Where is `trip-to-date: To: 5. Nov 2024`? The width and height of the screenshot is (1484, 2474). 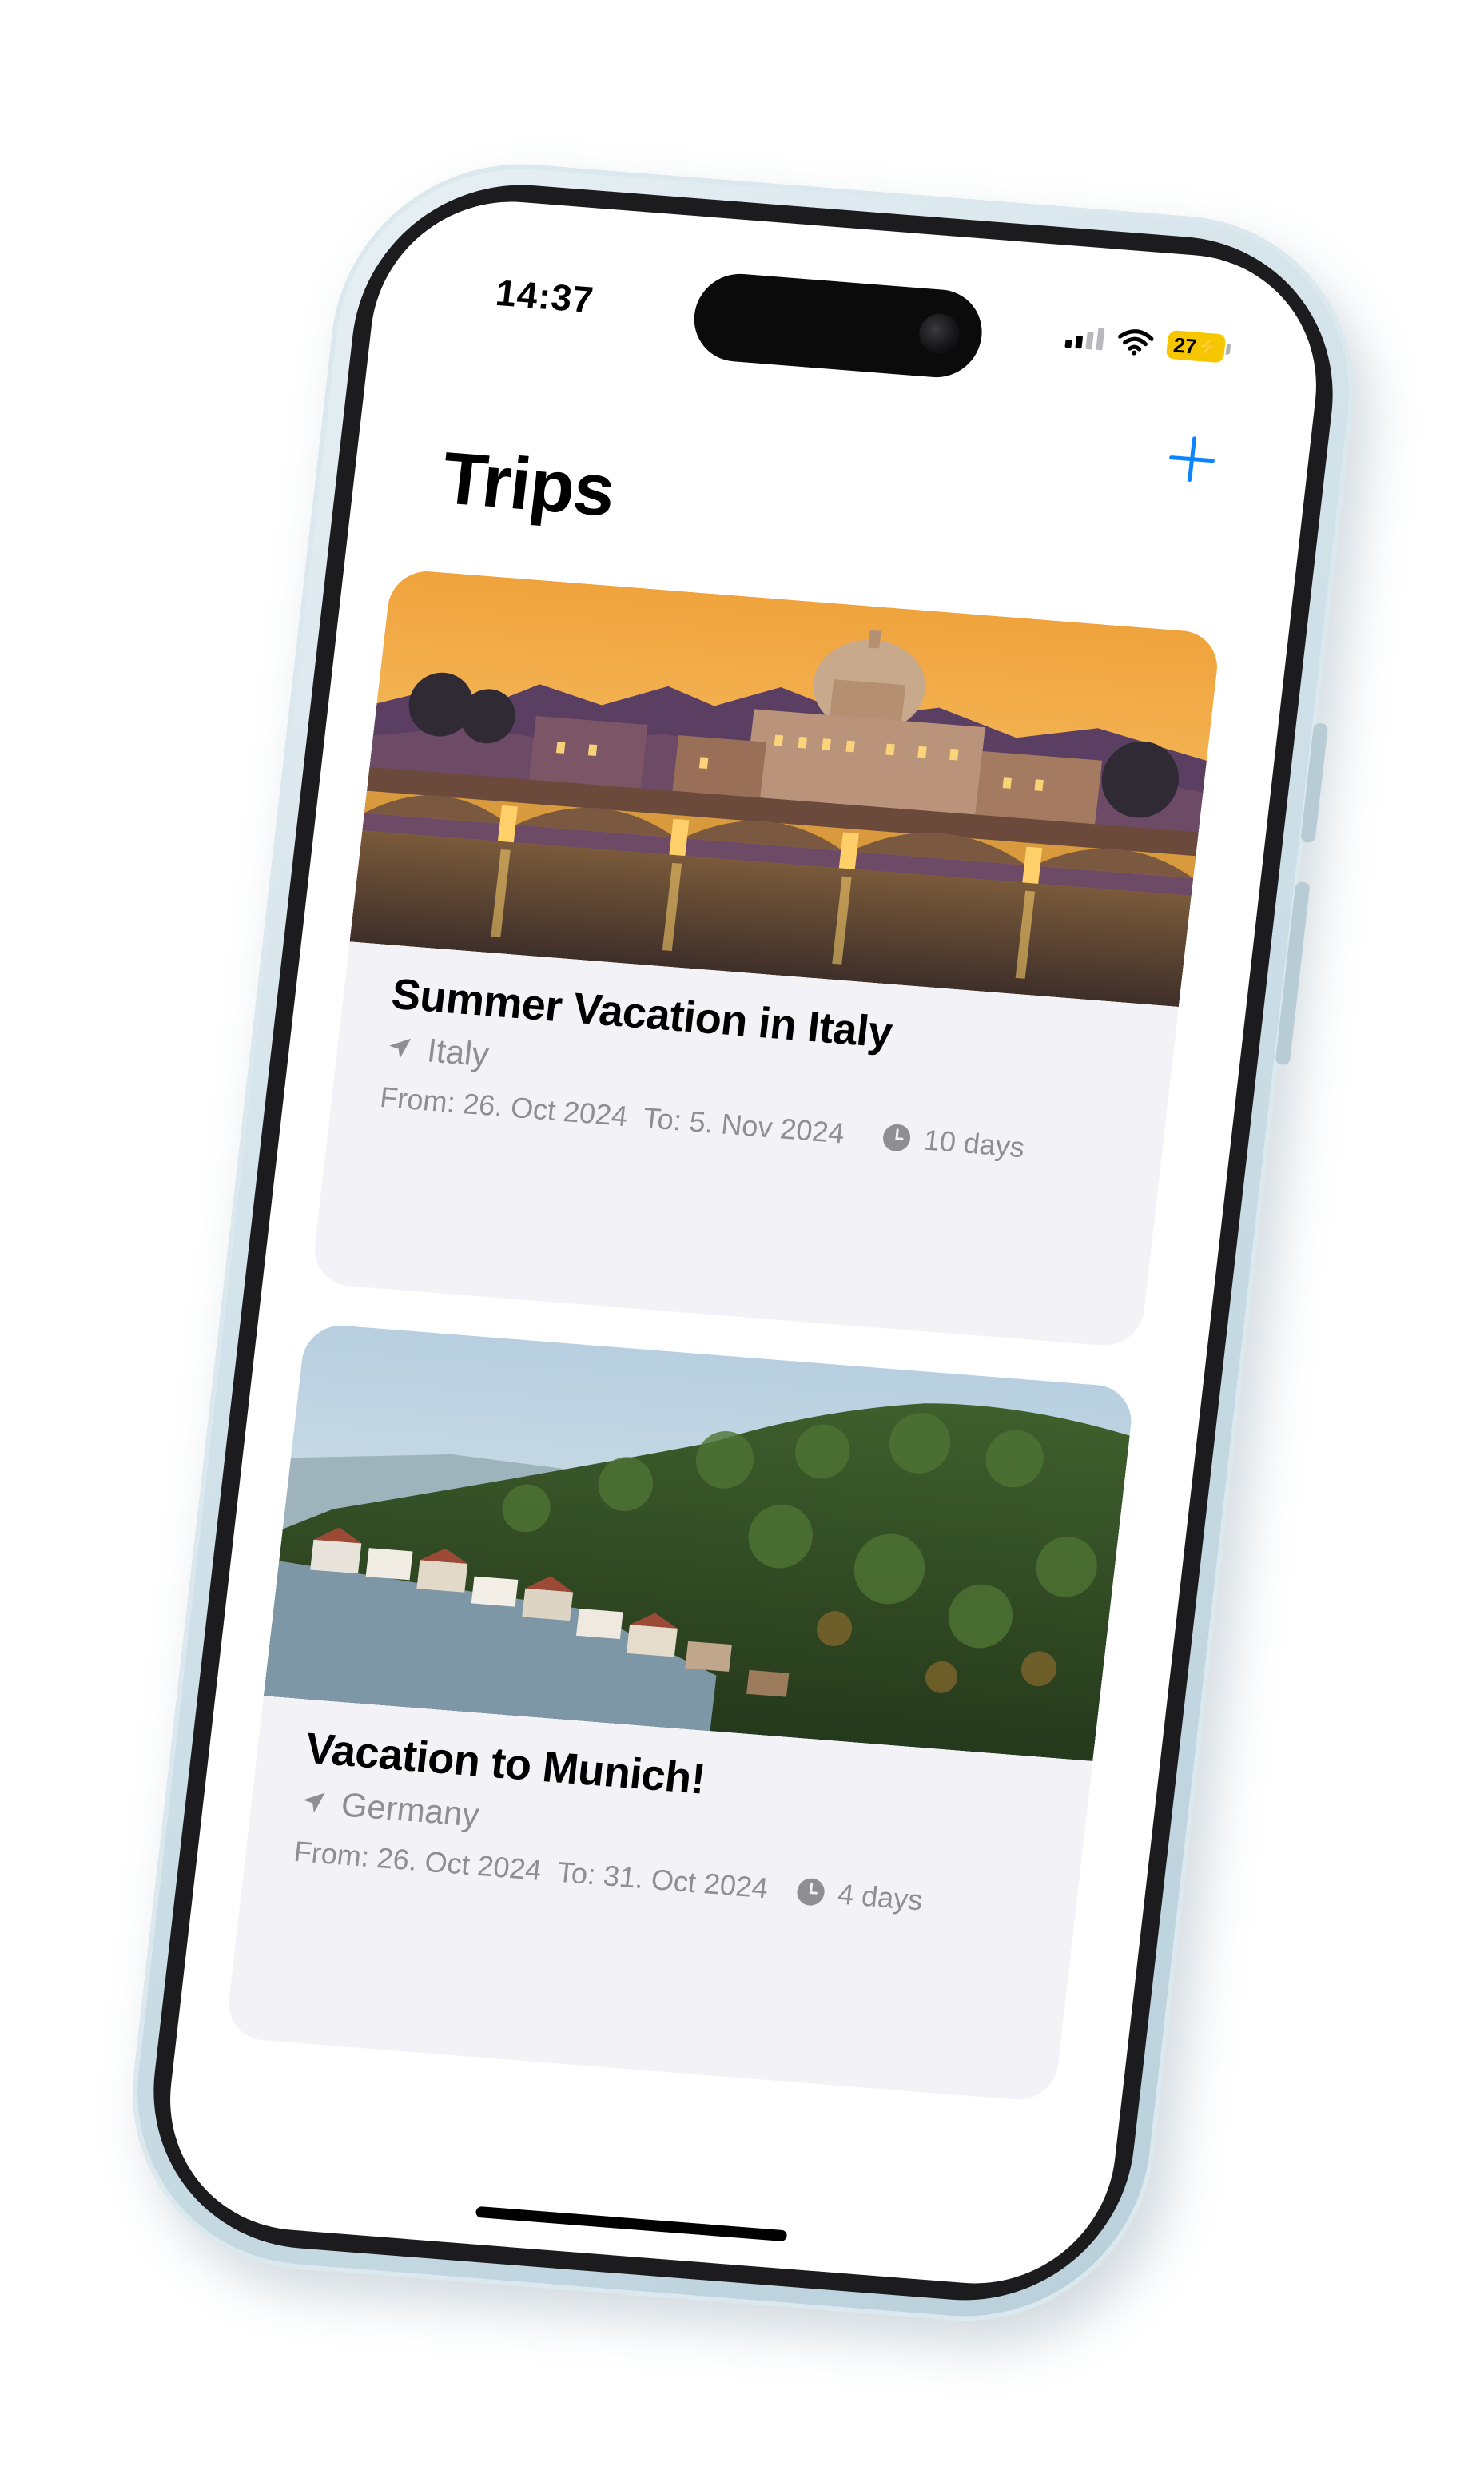
trip-to-date: To: 5. Nov 2024 is located at coordinates (743, 1125).